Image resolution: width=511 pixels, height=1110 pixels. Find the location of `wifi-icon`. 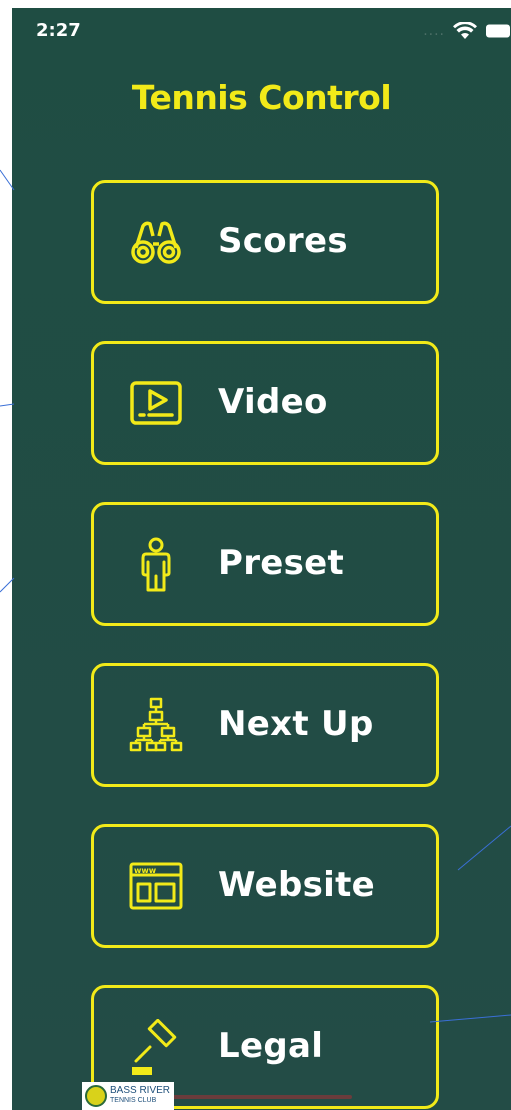

wifi-icon is located at coordinates (465, 30).